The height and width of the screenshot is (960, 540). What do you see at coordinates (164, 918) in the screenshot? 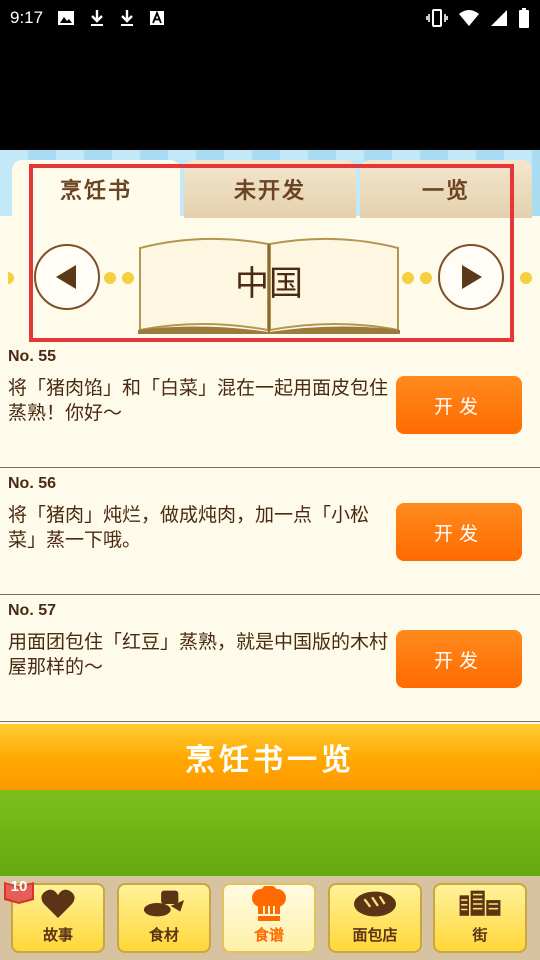
I see `nav-ingredients-button: 食材` at bounding box center [164, 918].